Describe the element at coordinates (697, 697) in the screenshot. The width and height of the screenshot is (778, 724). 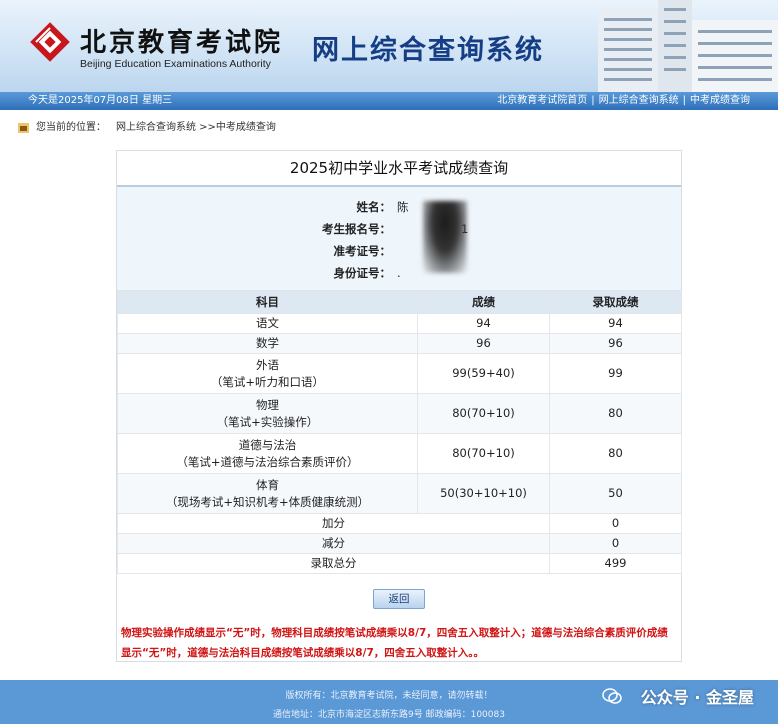
I see `watermark-text: 公众号 · 金圣屋` at that location.